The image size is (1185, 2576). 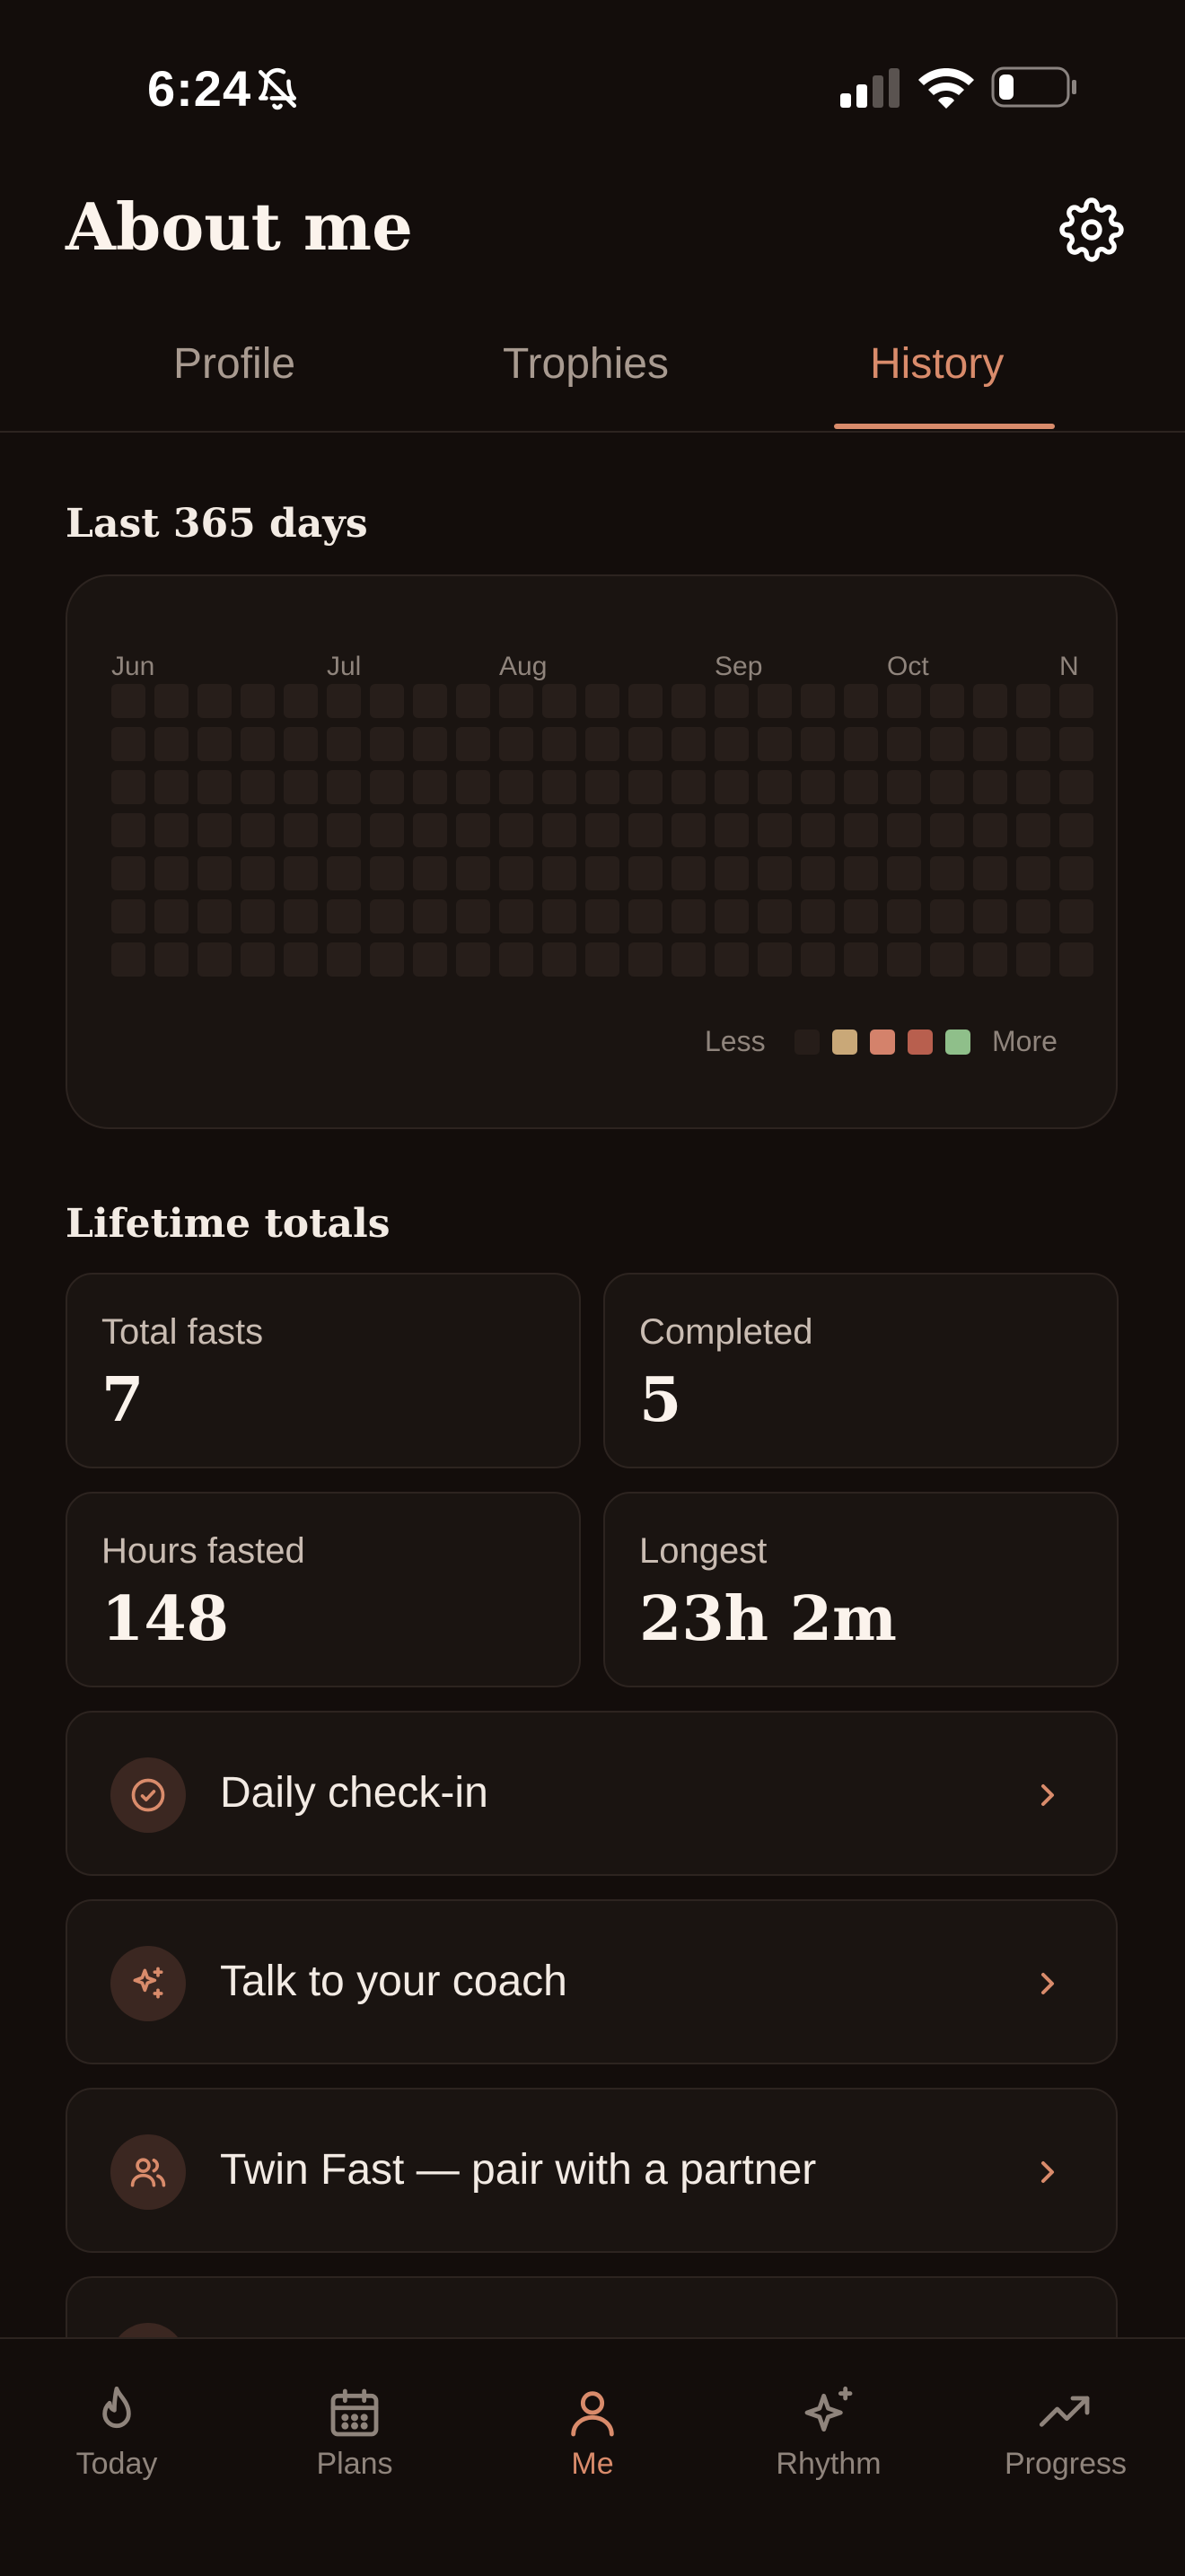 I want to click on stat-label: Completed, so click(x=726, y=1332).